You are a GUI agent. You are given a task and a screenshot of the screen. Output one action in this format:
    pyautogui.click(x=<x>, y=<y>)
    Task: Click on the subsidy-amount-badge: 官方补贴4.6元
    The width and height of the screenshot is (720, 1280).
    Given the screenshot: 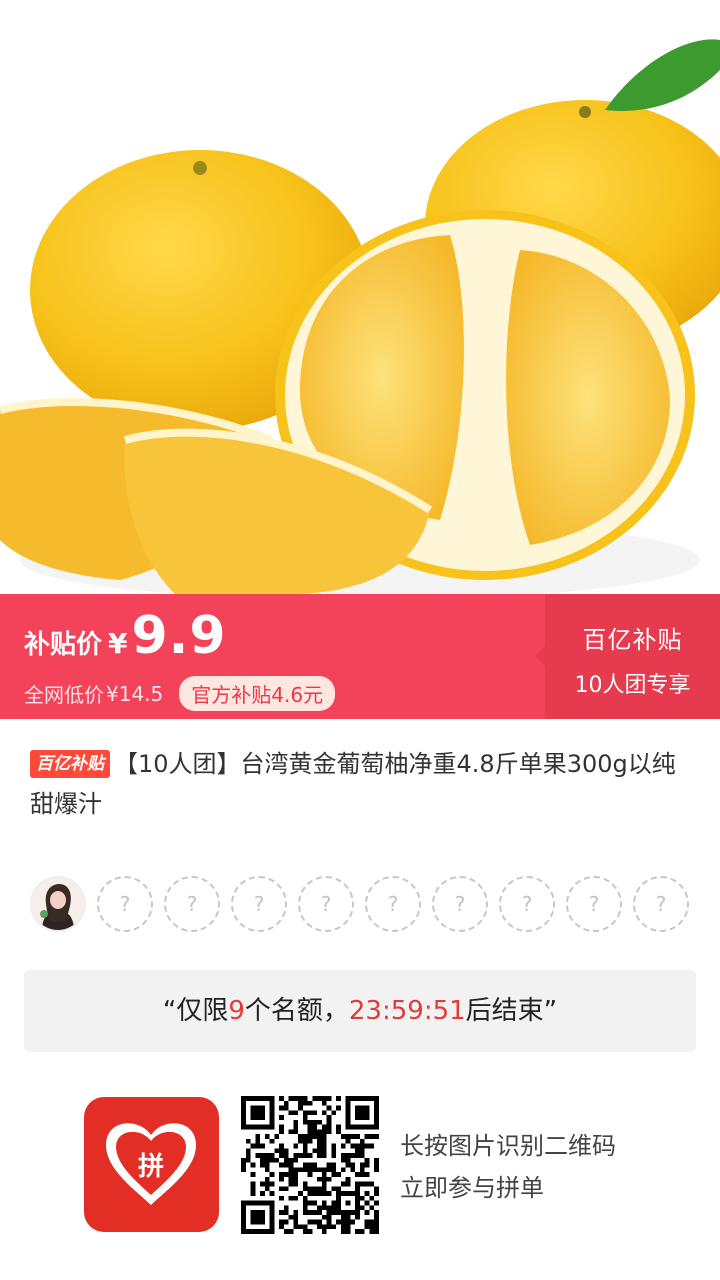 What is the action you would take?
    pyautogui.click(x=257, y=693)
    